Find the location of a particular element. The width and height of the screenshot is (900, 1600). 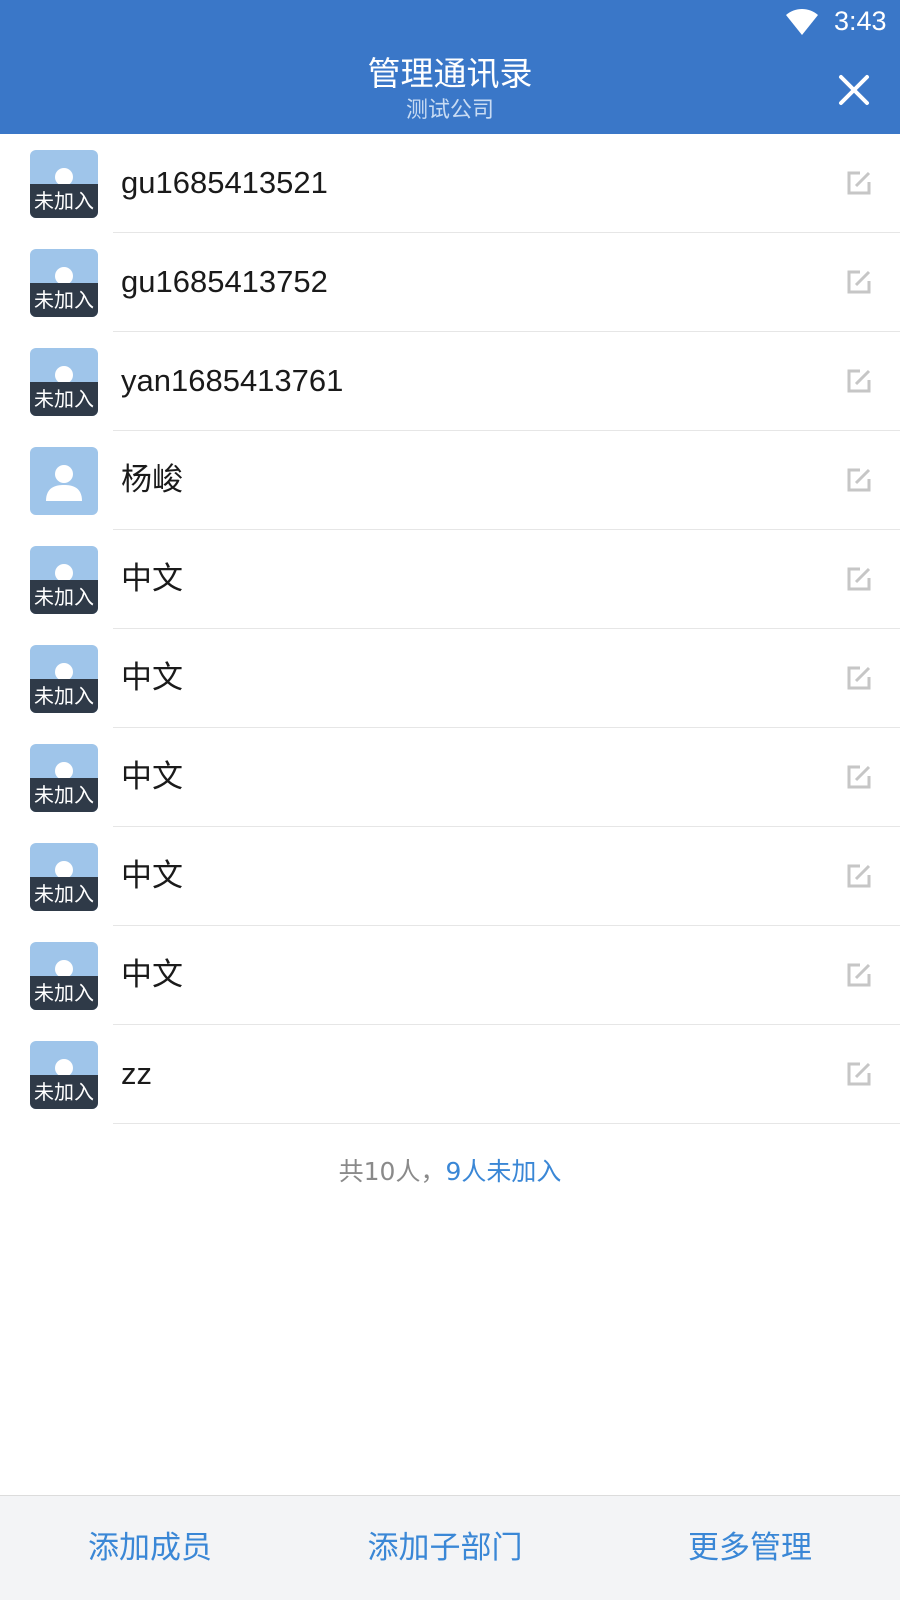

status-bar: 3:43 is located at coordinates (450, 23).